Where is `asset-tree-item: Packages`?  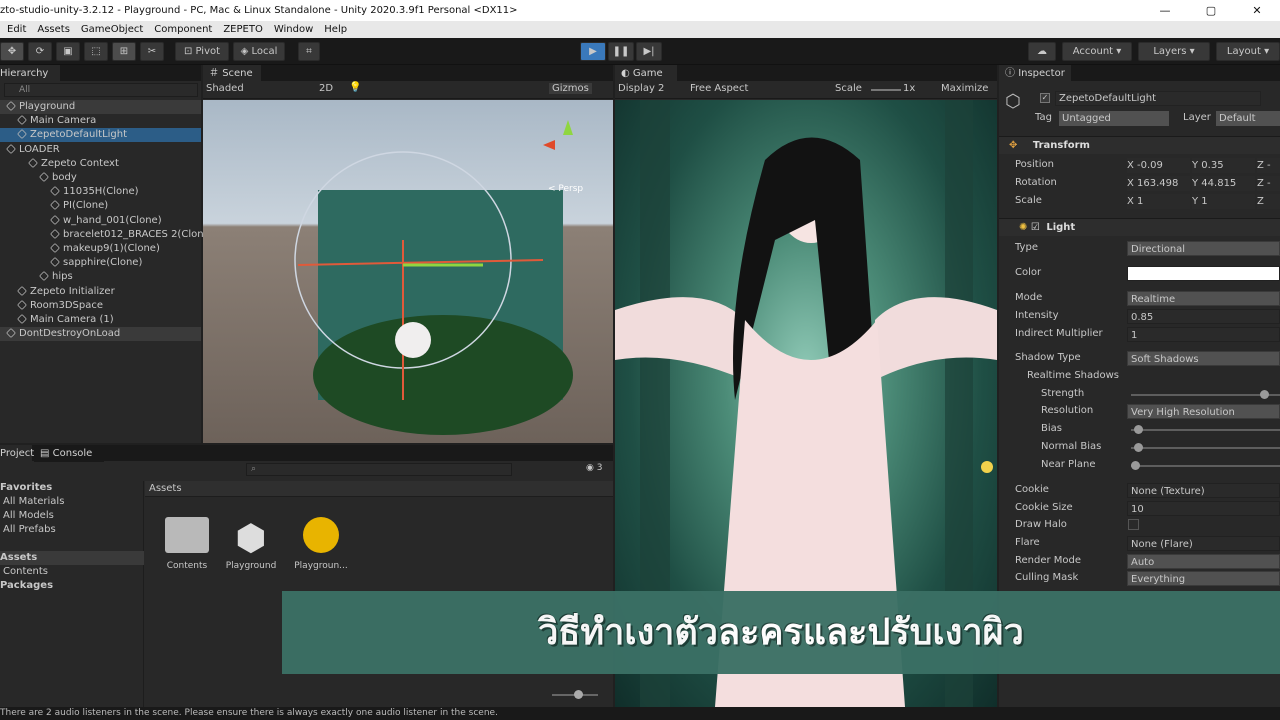
asset-tree-item: Packages is located at coordinates (72, 586).